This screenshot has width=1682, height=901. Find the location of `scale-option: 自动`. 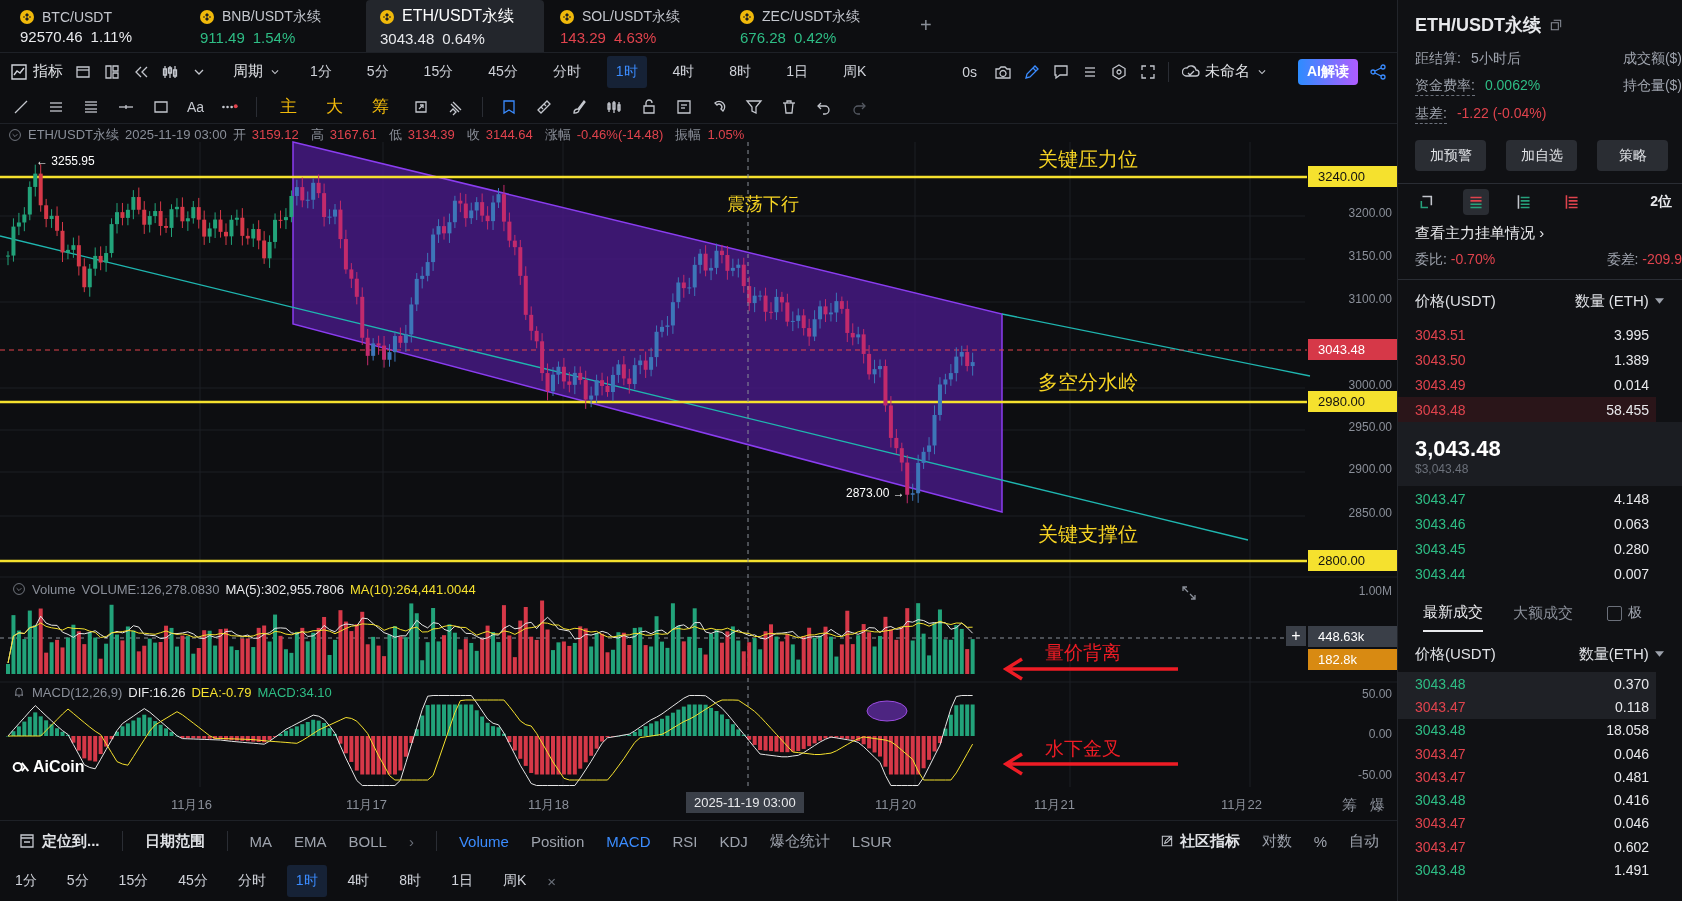

scale-option: 自动 is located at coordinates (1364, 841).